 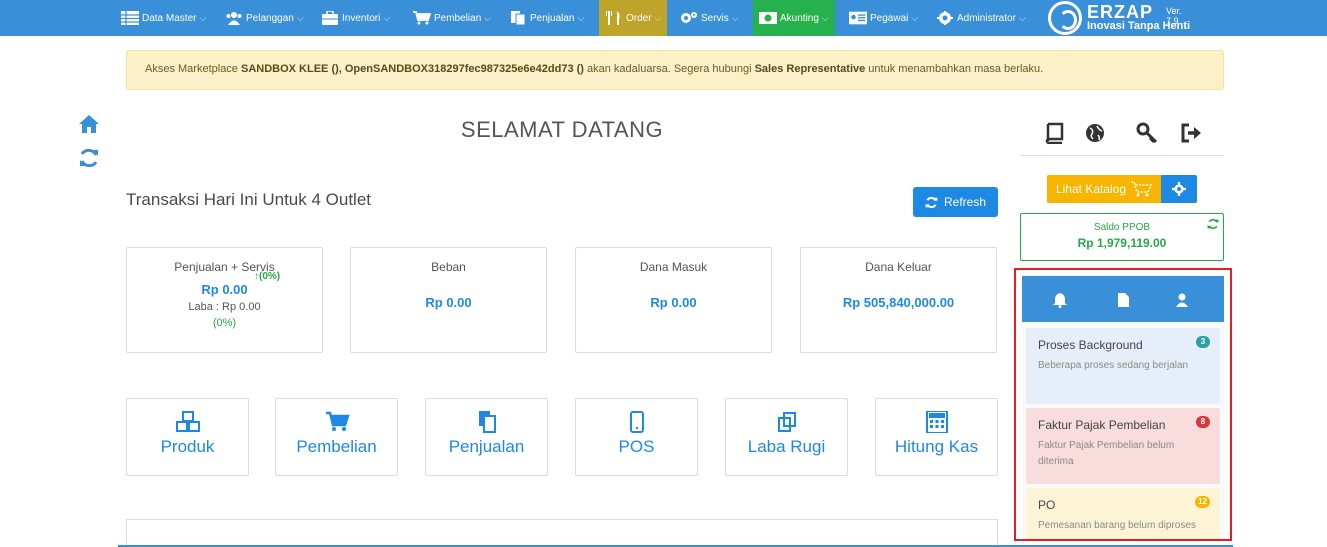 I want to click on nav-pelanggan: Pelanggan ⌵, so click(x=264, y=18).